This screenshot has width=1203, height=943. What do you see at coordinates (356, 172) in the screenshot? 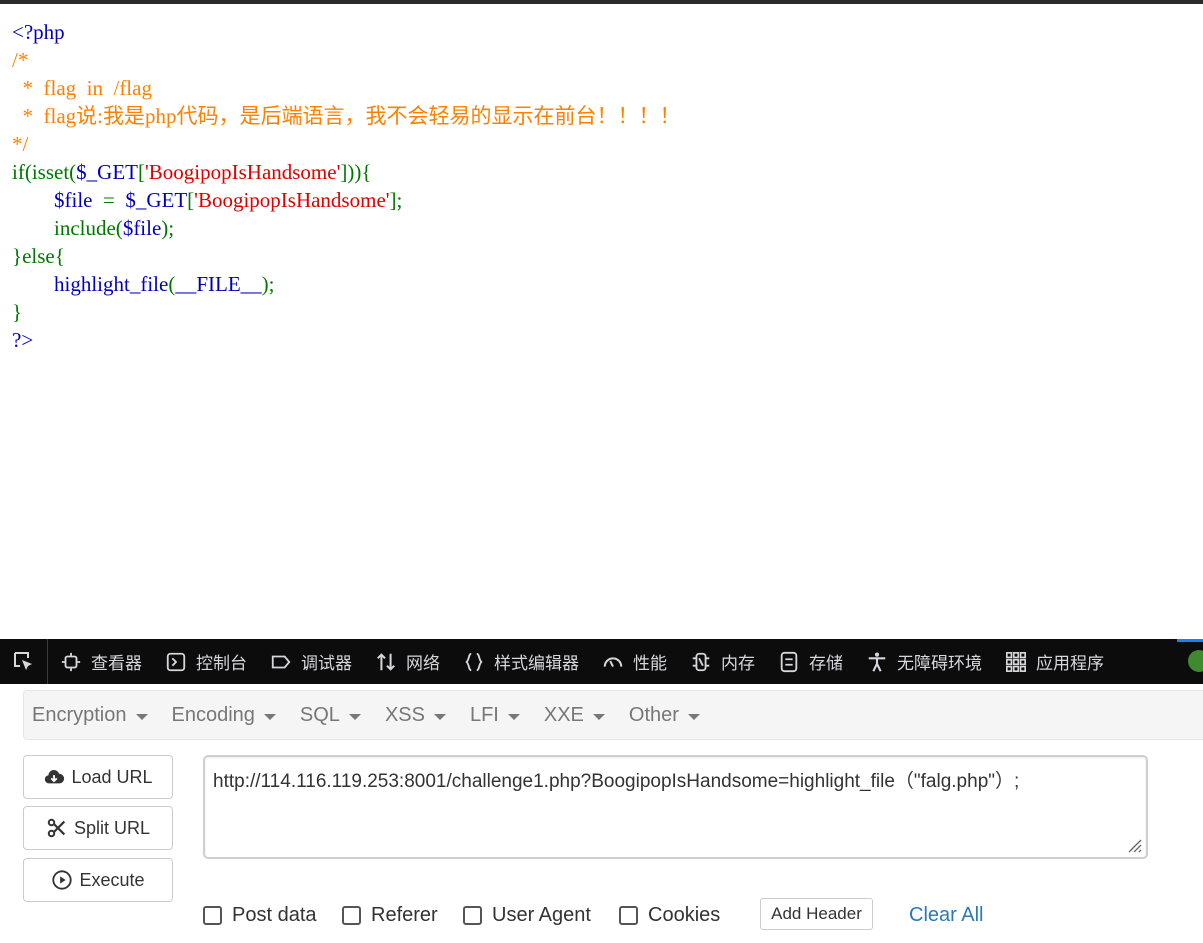
I see `code-token: ])){` at bounding box center [356, 172].